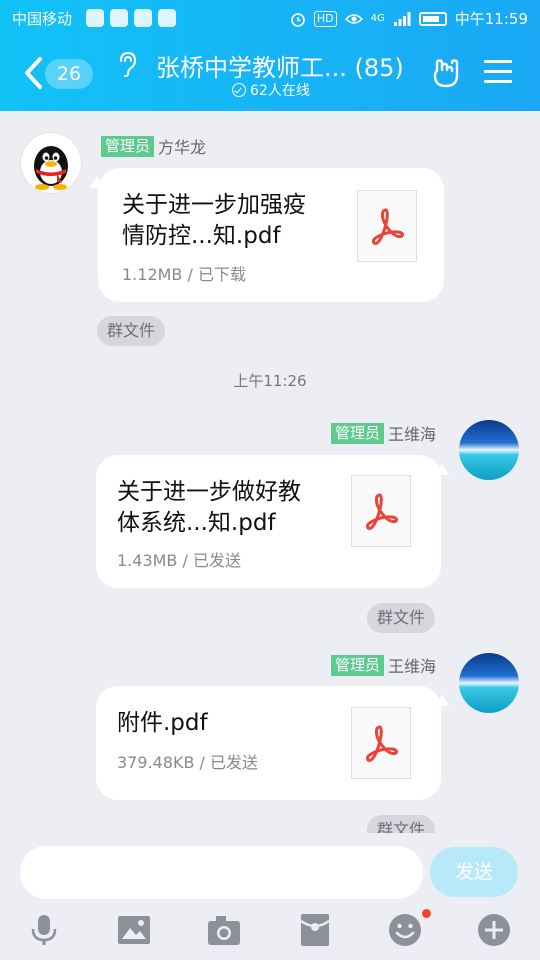 The height and width of the screenshot is (960, 540). I want to click on file-name-line: 附件.pdf, so click(162, 723).